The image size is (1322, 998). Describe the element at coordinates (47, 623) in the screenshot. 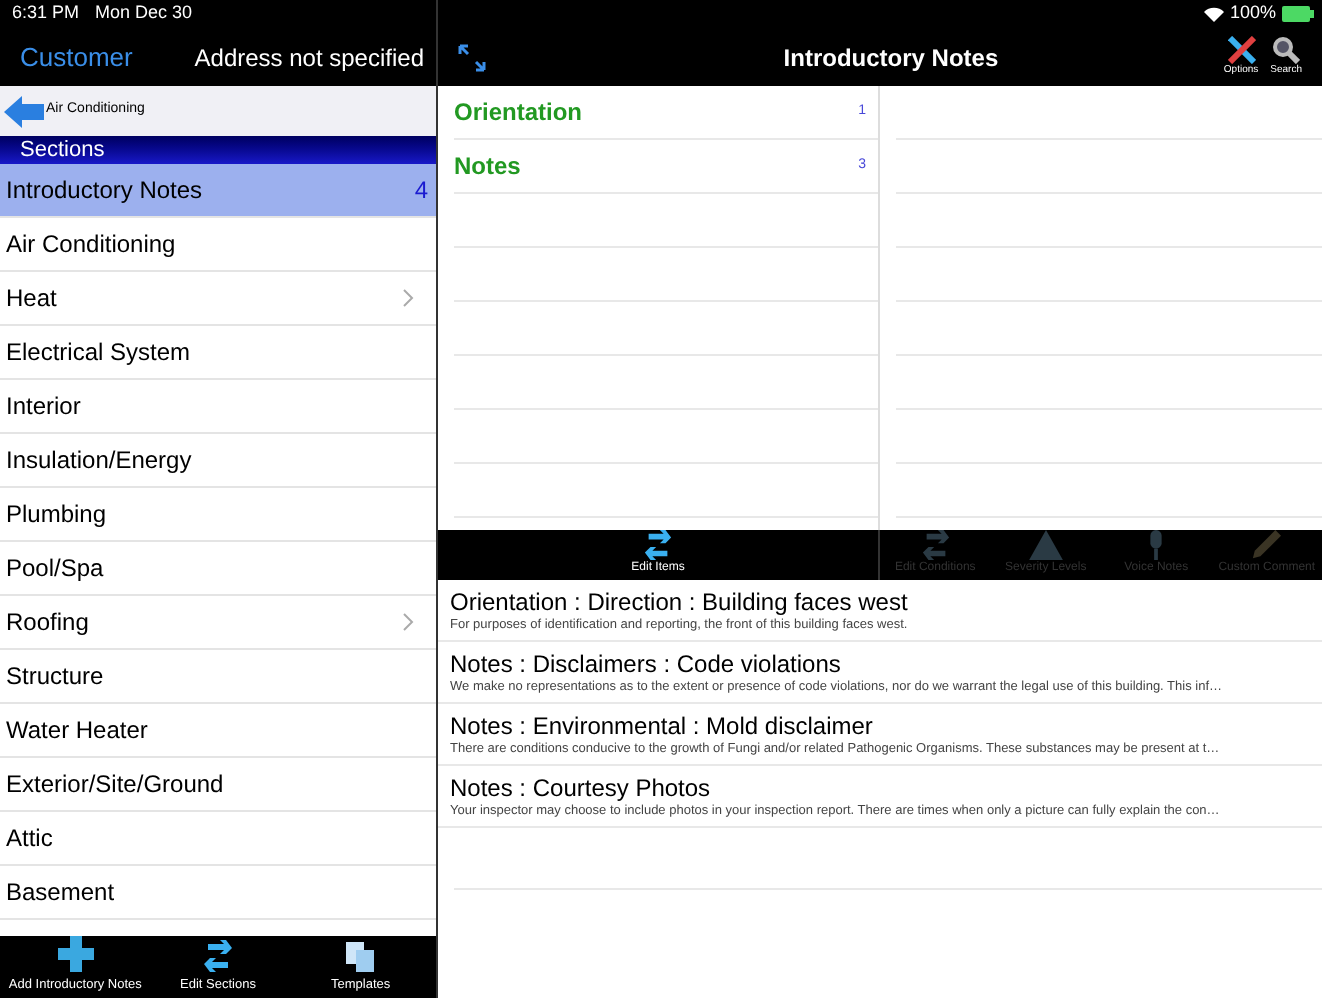

I see `section-label: Roofing` at that location.